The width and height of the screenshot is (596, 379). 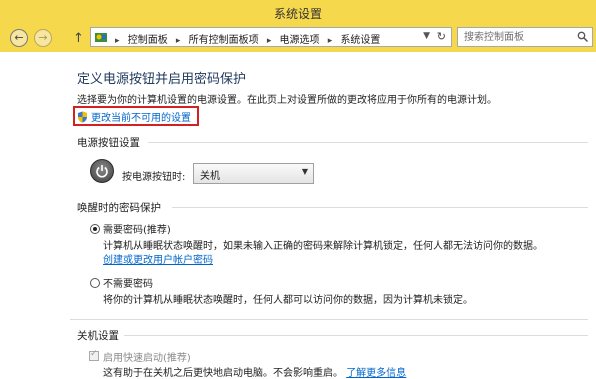 I want to click on arrow-right-icon: →, so click(x=43, y=37).